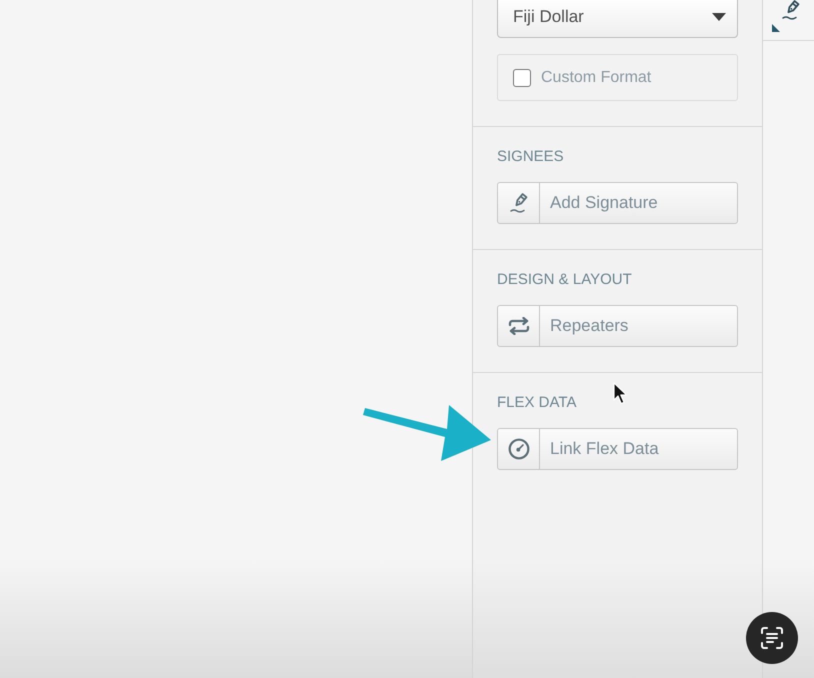 Image resolution: width=814 pixels, height=678 pixels. Describe the element at coordinates (617, 326) in the screenshot. I see `repeaters-button: Repeaters` at that location.